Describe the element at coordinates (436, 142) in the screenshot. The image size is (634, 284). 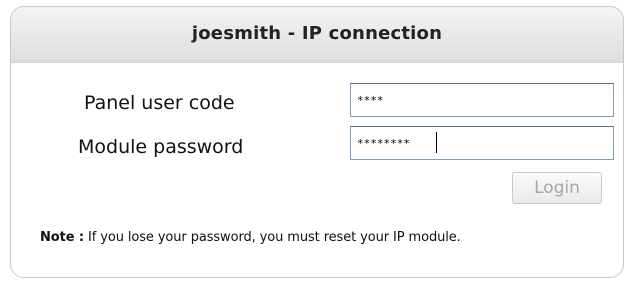
I see `text-caret` at that location.